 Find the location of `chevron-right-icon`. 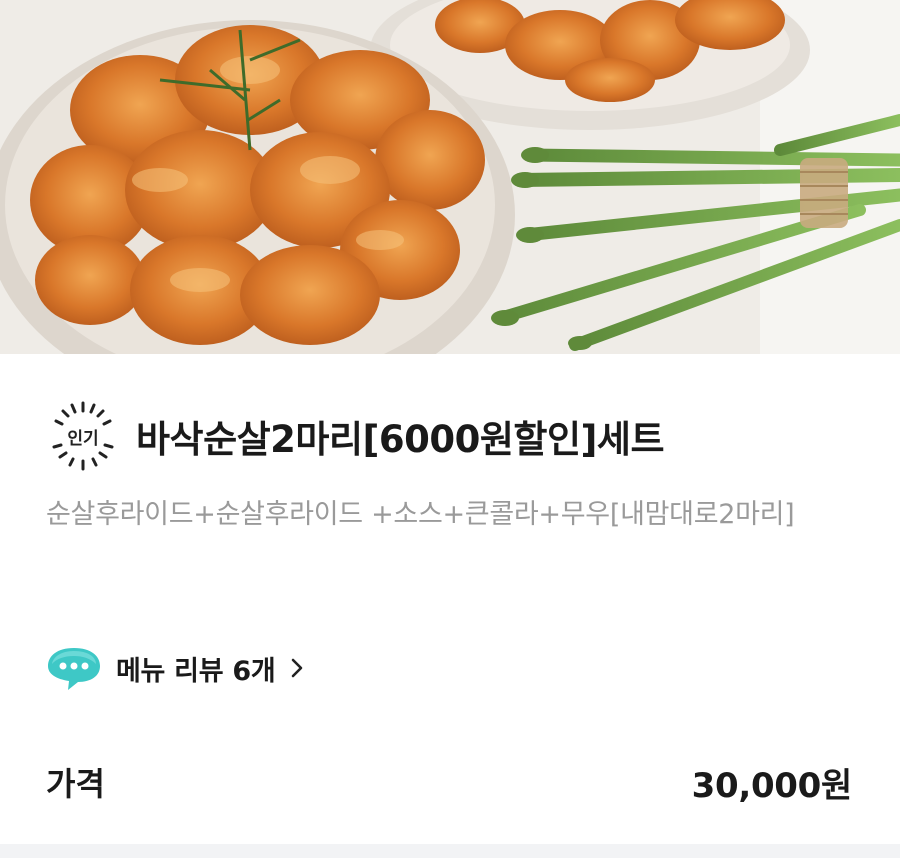

chevron-right-icon is located at coordinates (297, 668).